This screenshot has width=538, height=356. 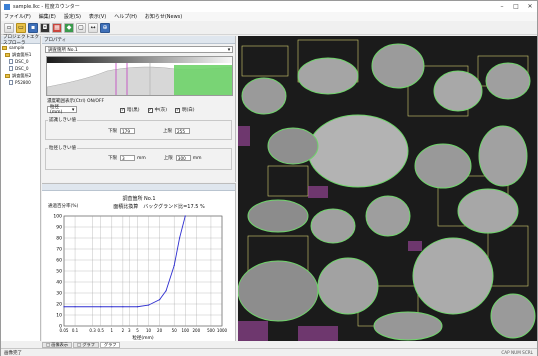 I want to click on minimize-button: –, so click(x=502, y=6).